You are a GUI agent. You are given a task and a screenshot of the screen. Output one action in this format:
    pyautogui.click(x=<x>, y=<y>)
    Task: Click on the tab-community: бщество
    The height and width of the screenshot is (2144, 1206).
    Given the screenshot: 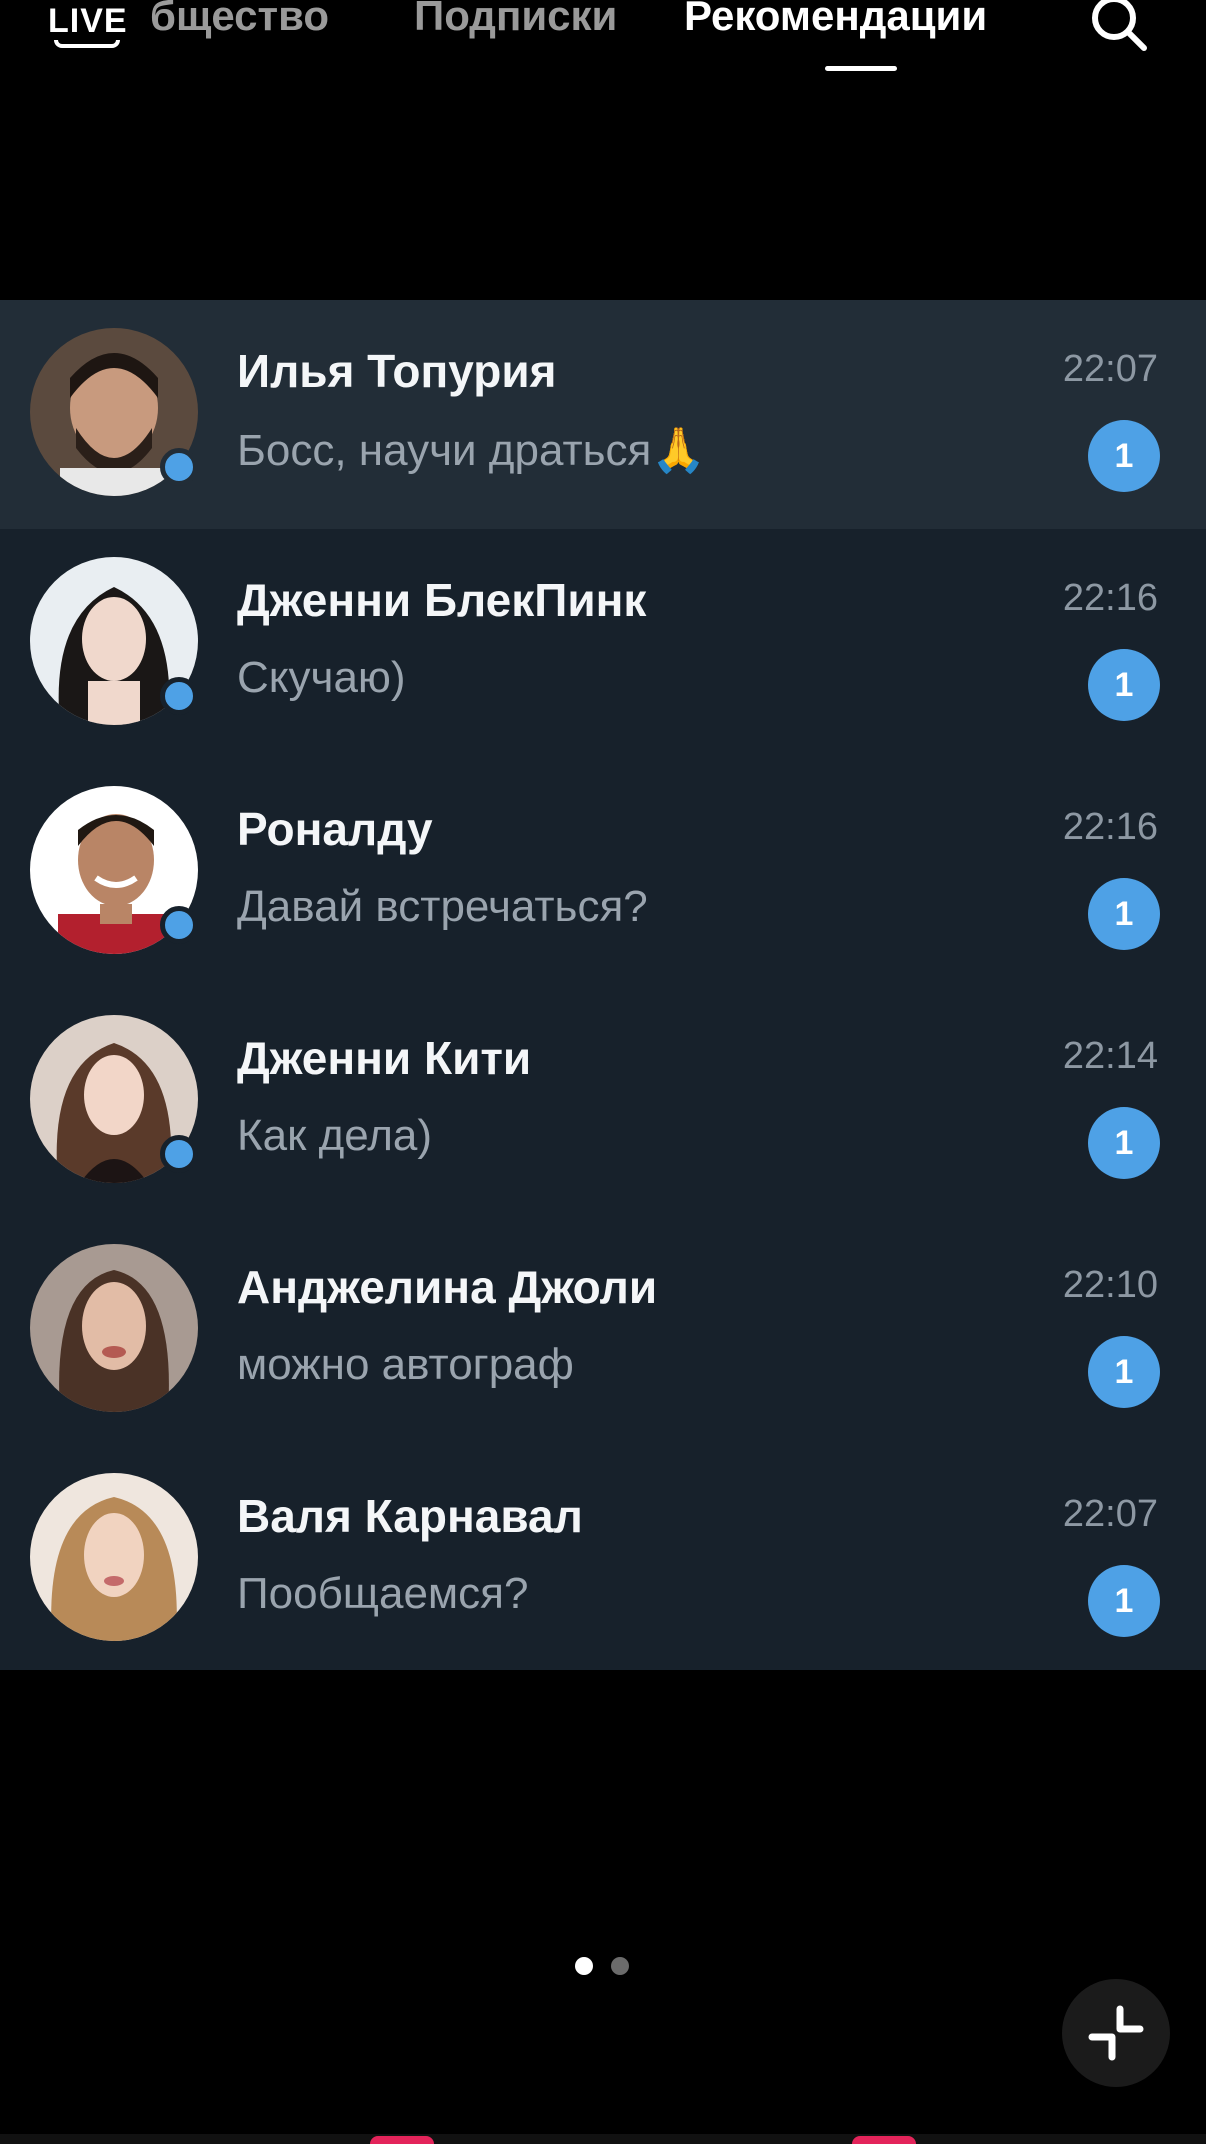 What is the action you would take?
    pyautogui.click(x=239, y=20)
    